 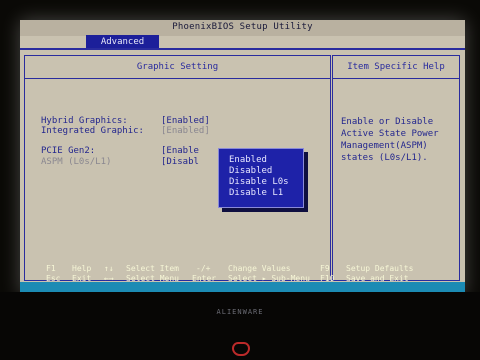 I want to click on power-icon, so click(x=241, y=349).